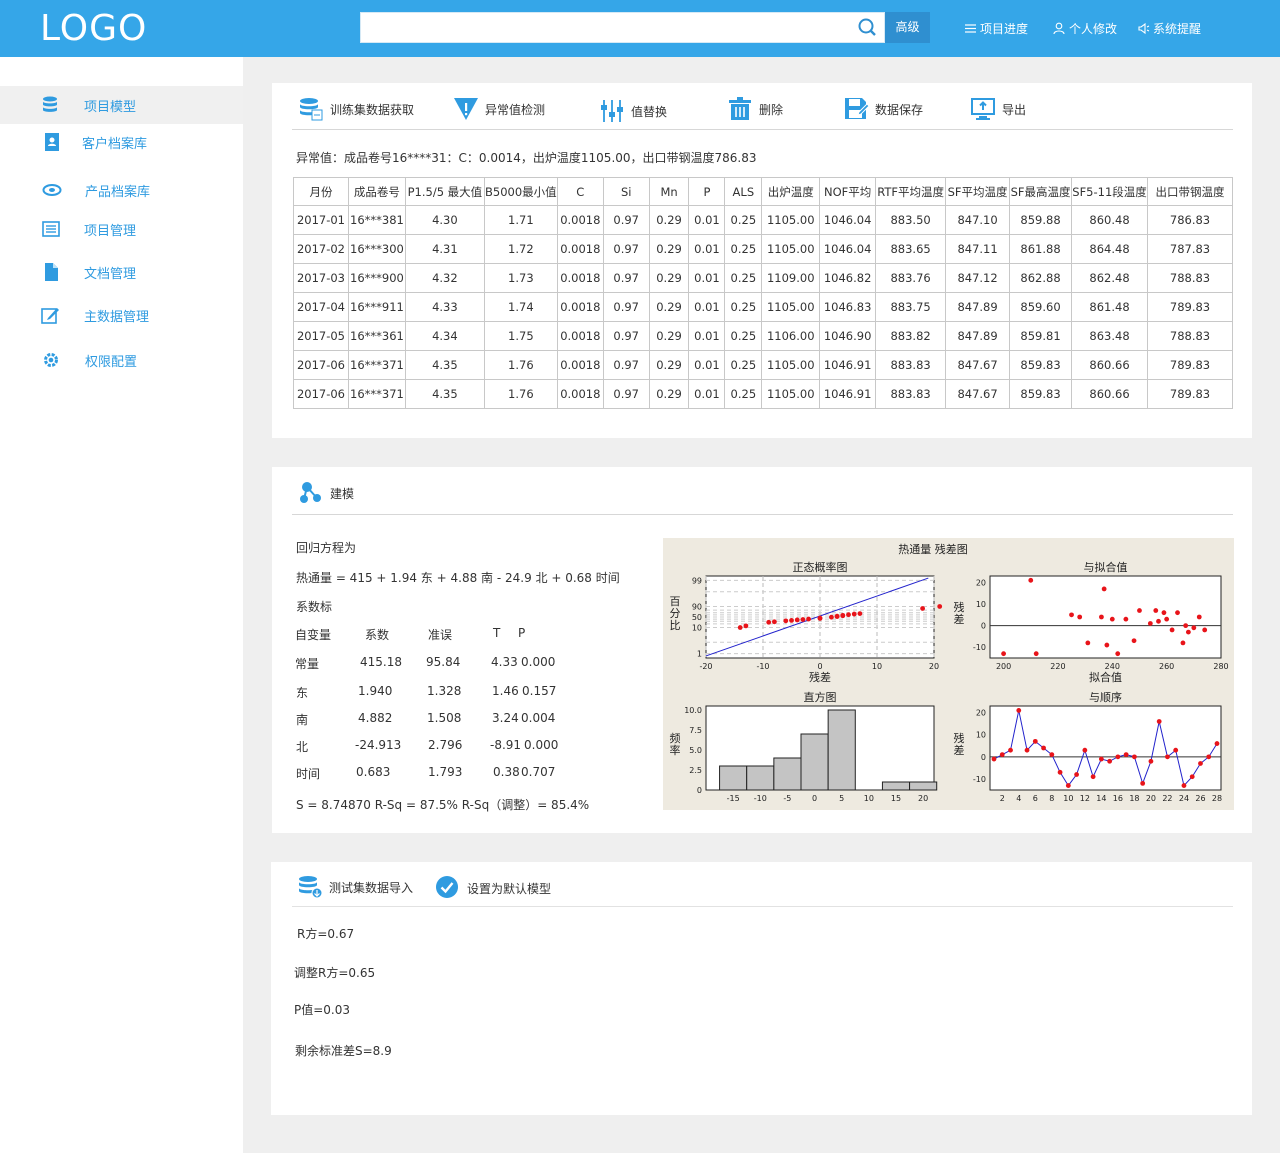 This screenshot has width=1280, height=1153. Describe the element at coordinates (520, 249) in the screenshot. I see `table-cell: 1.72` at that location.